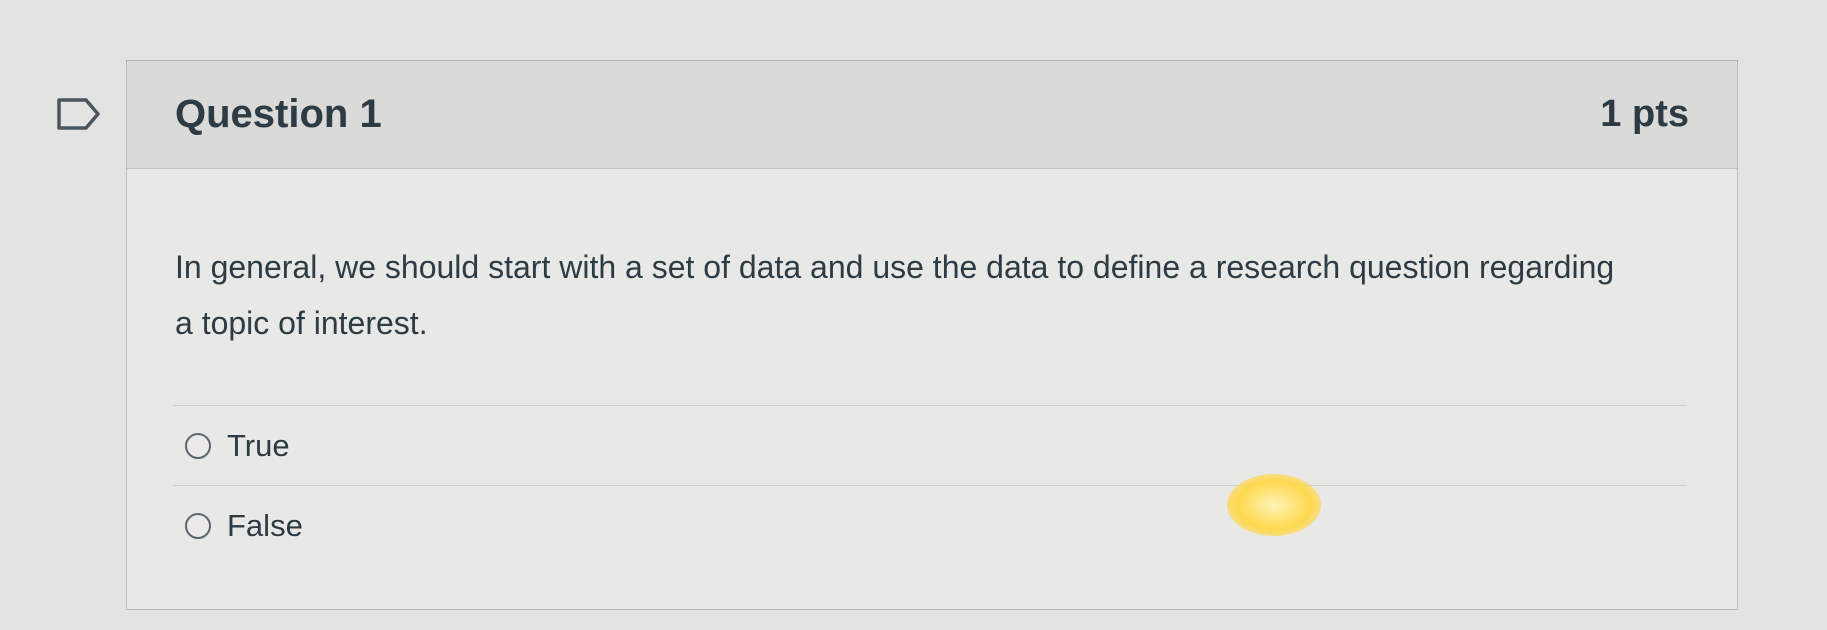 This screenshot has height=630, width=1827. Describe the element at coordinates (278, 114) in the screenshot. I see `question-title: Question 1` at that location.